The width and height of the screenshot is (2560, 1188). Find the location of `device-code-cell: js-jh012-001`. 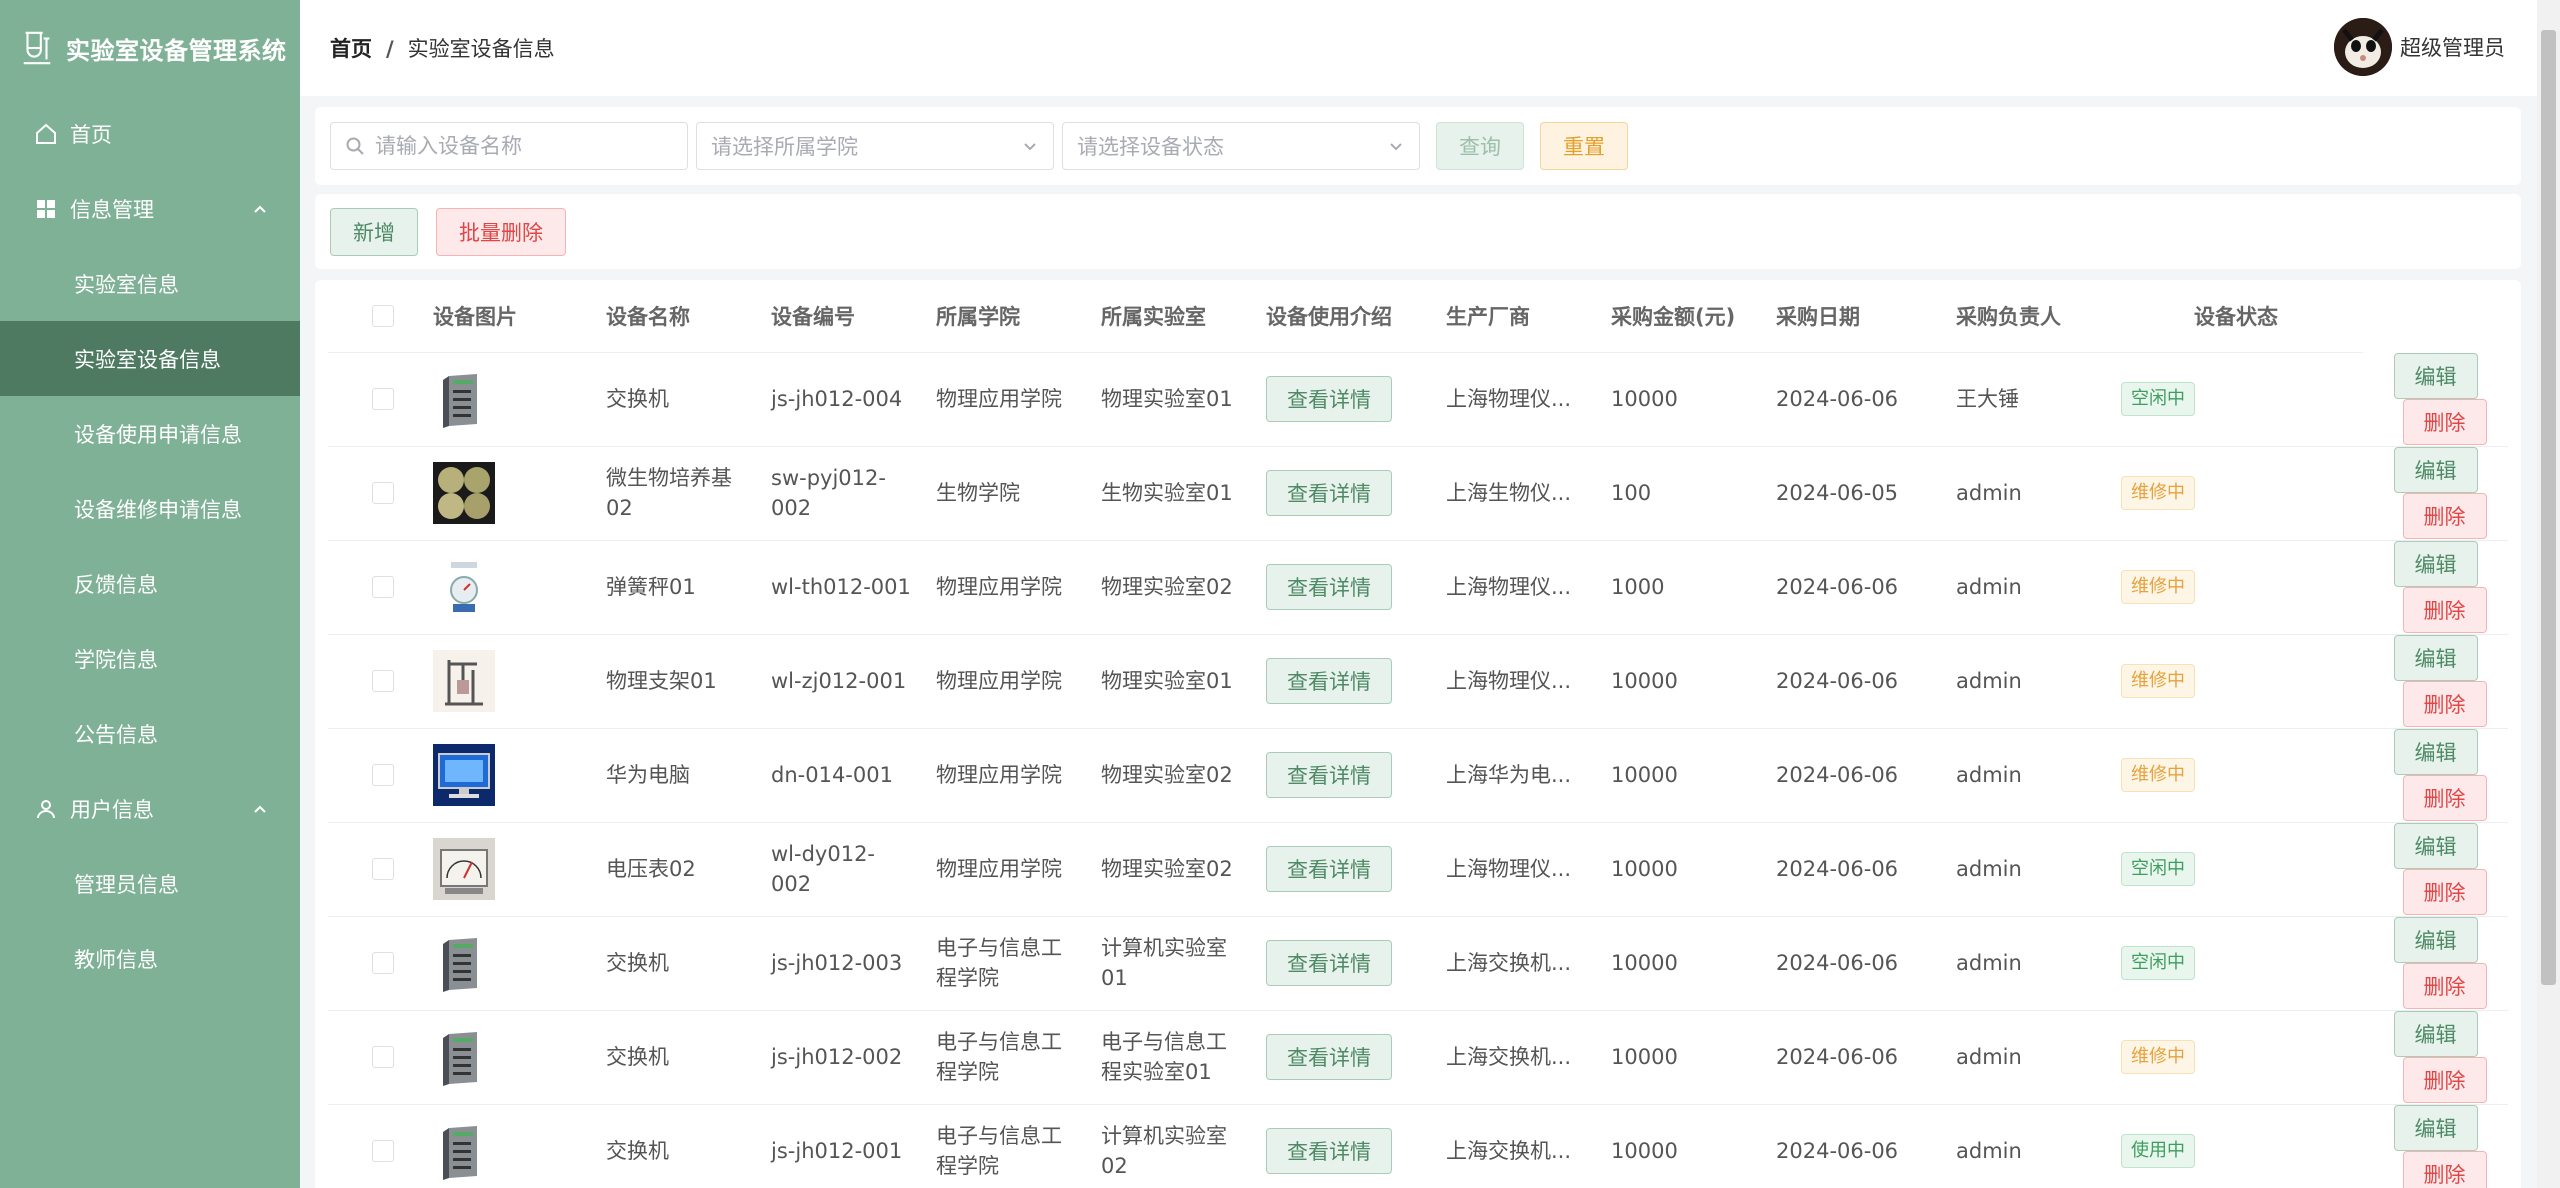

device-code-cell: js-jh012-001 is located at coordinates (841, 1146).